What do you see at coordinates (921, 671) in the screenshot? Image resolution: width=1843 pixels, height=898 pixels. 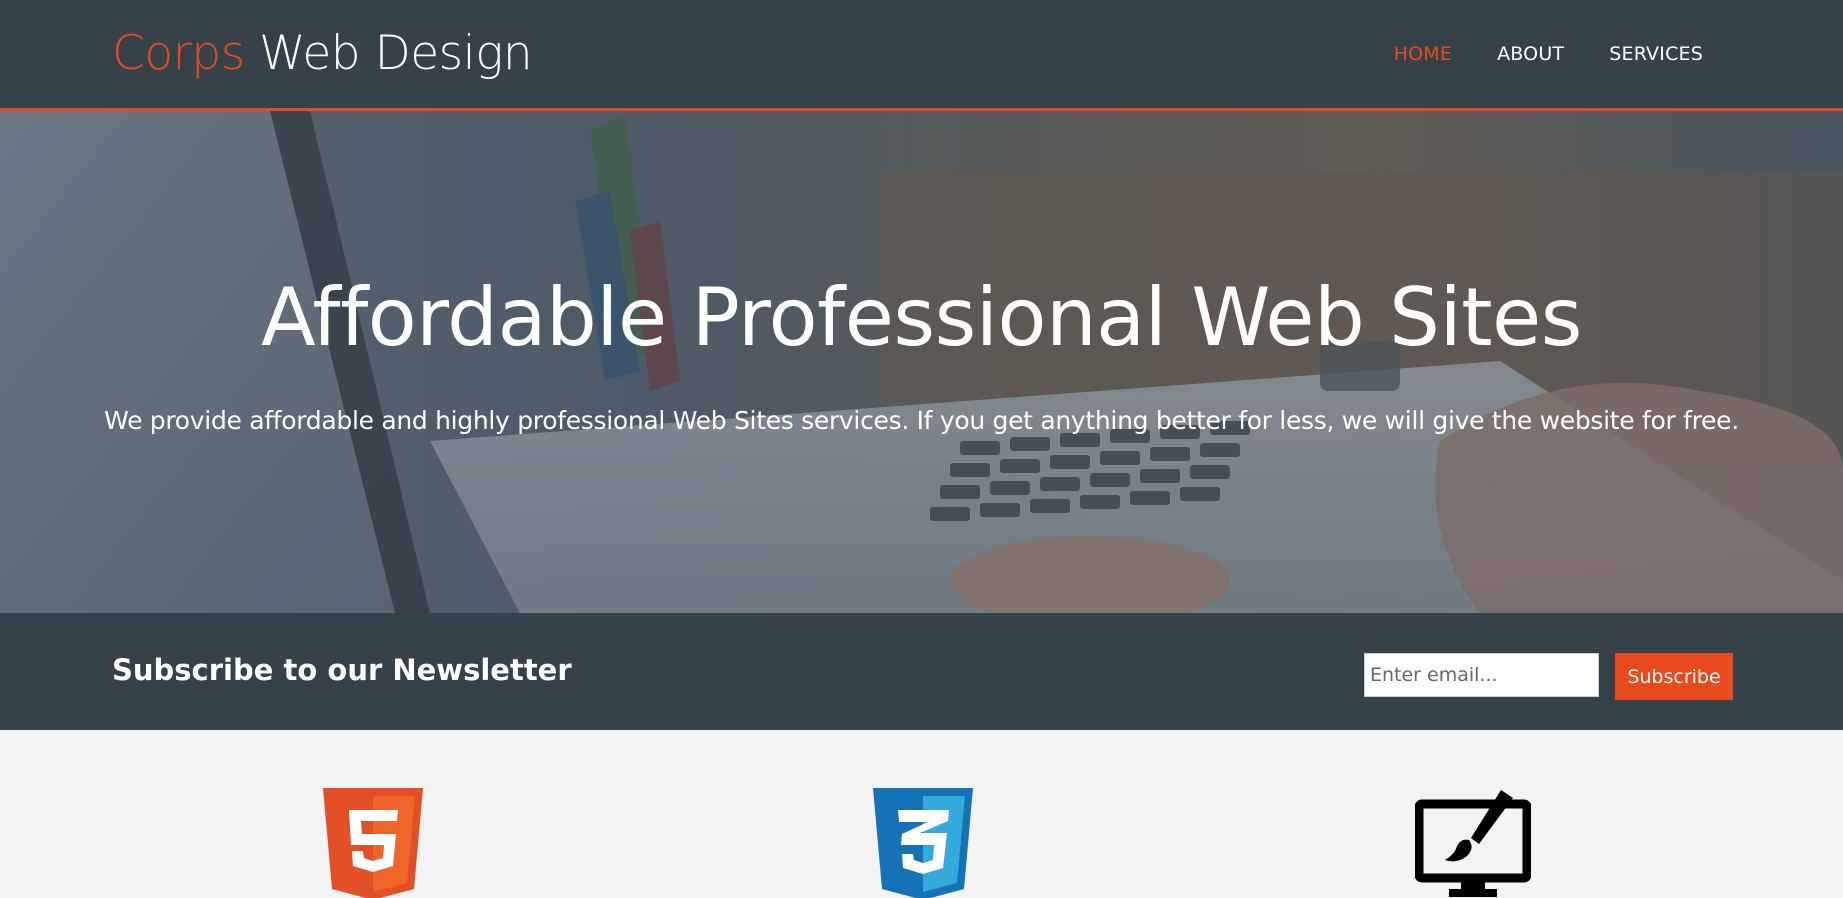 I see `newsletter-section: Subscribe to our Newsletter Subscribe` at bounding box center [921, 671].